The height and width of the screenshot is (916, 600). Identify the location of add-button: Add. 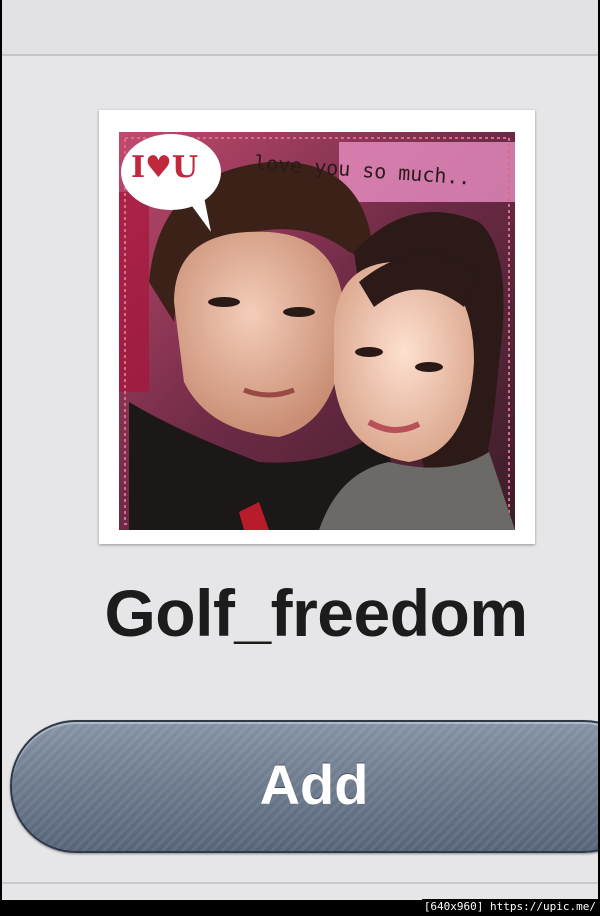
(304, 786).